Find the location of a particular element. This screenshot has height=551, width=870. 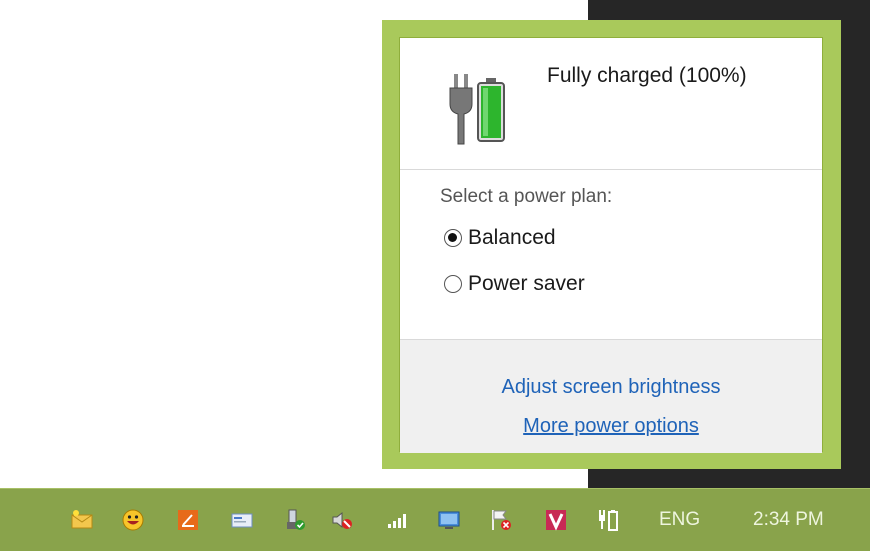

more-power-options-link: More power options is located at coordinates (611, 426).